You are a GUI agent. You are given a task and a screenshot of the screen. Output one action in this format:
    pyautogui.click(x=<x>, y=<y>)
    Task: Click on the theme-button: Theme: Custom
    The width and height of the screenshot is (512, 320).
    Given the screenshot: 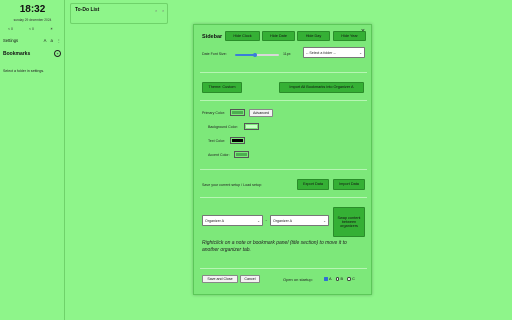 What is the action you would take?
    pyautogui.click(x=222, y=87)
    